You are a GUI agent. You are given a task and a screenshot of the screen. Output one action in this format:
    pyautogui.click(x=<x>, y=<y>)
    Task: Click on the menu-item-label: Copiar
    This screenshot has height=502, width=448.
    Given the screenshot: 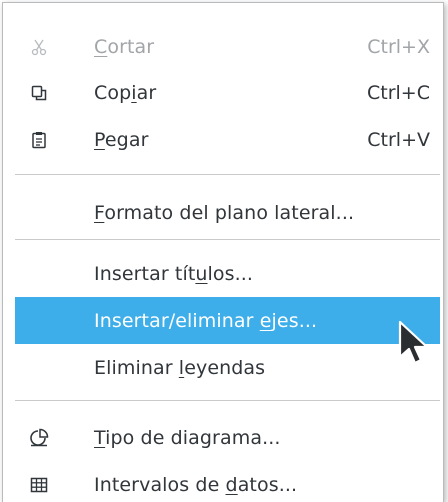 What is the action you would take?
    pyautogui.click(x=125, y=92)
    